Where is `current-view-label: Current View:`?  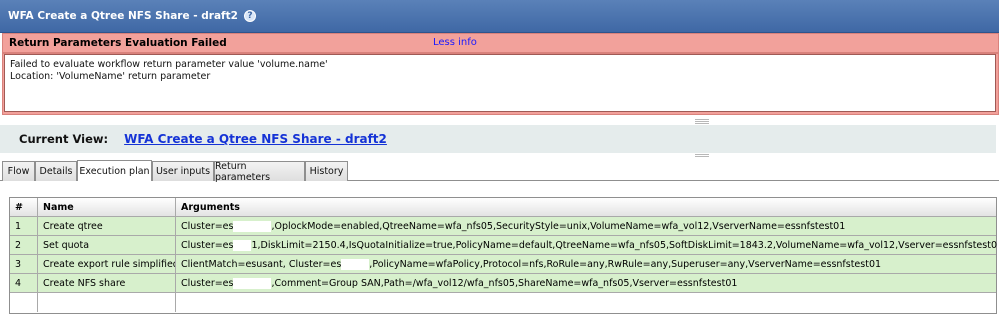
current-view-label: Current View: is located at coordinates (64, 139).